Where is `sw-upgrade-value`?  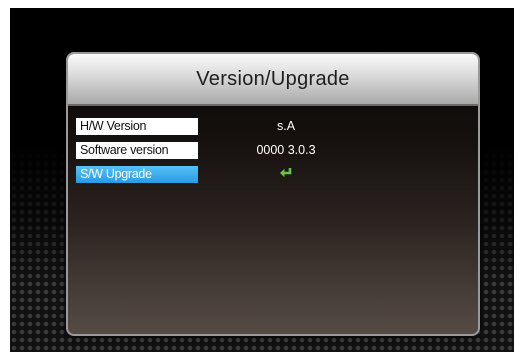
sw-upgrade-value is located at coordinates (286, 174).